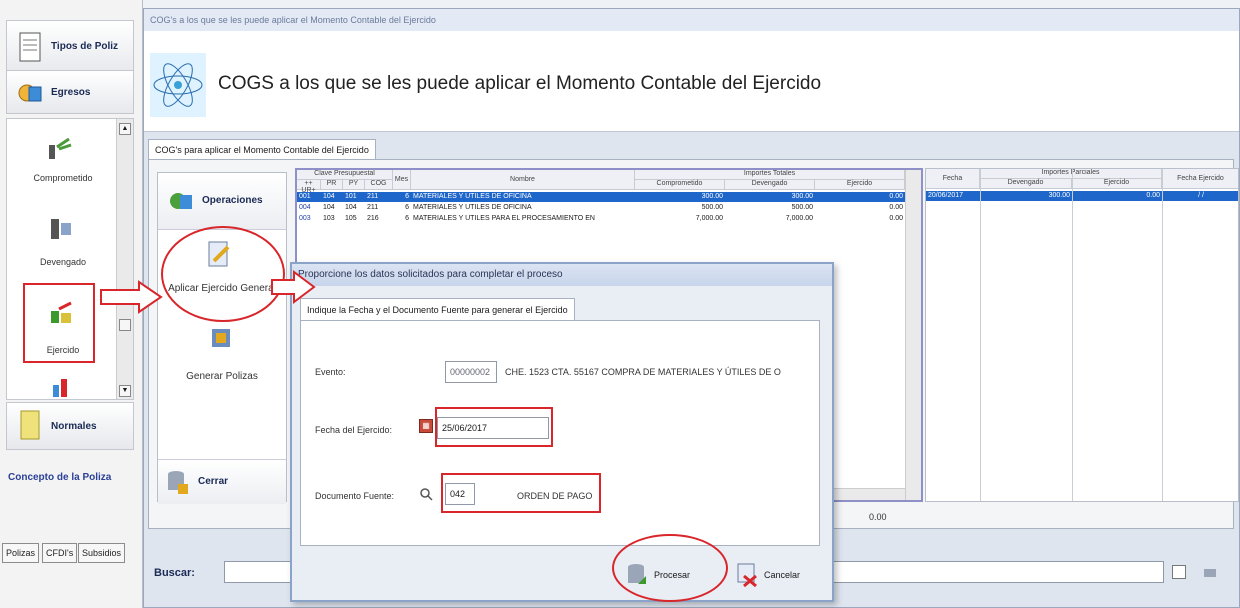 The image size is (1240, 608). What do you see at coordinates (60, 553) in the screenshot?
I see `tab-cfdis: CFDI's` at bounding box center [60, 553].